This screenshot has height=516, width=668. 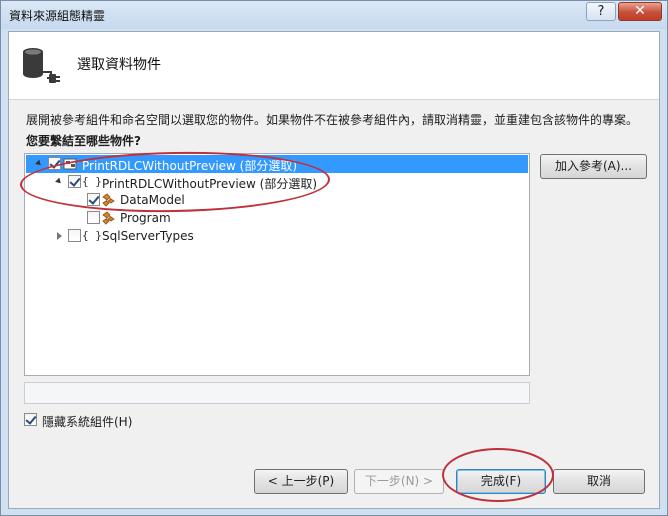 What do you see at coordinates (59, 236) in the screenshot?
I see `expand-arrow-icon` at bounding box center [59, 236].